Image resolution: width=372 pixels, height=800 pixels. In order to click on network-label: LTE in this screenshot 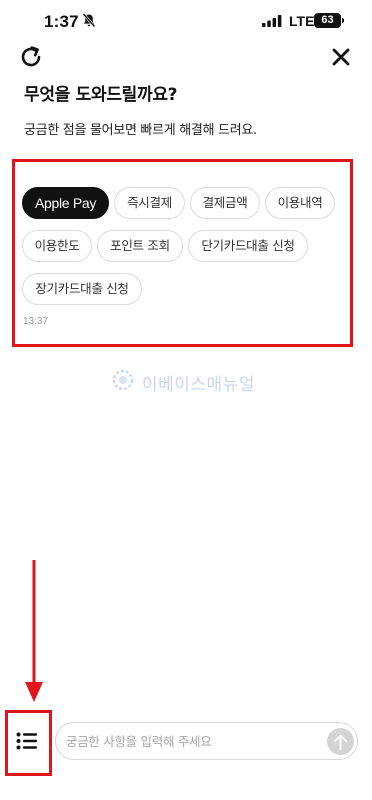, I will do `click(302, 21)`.